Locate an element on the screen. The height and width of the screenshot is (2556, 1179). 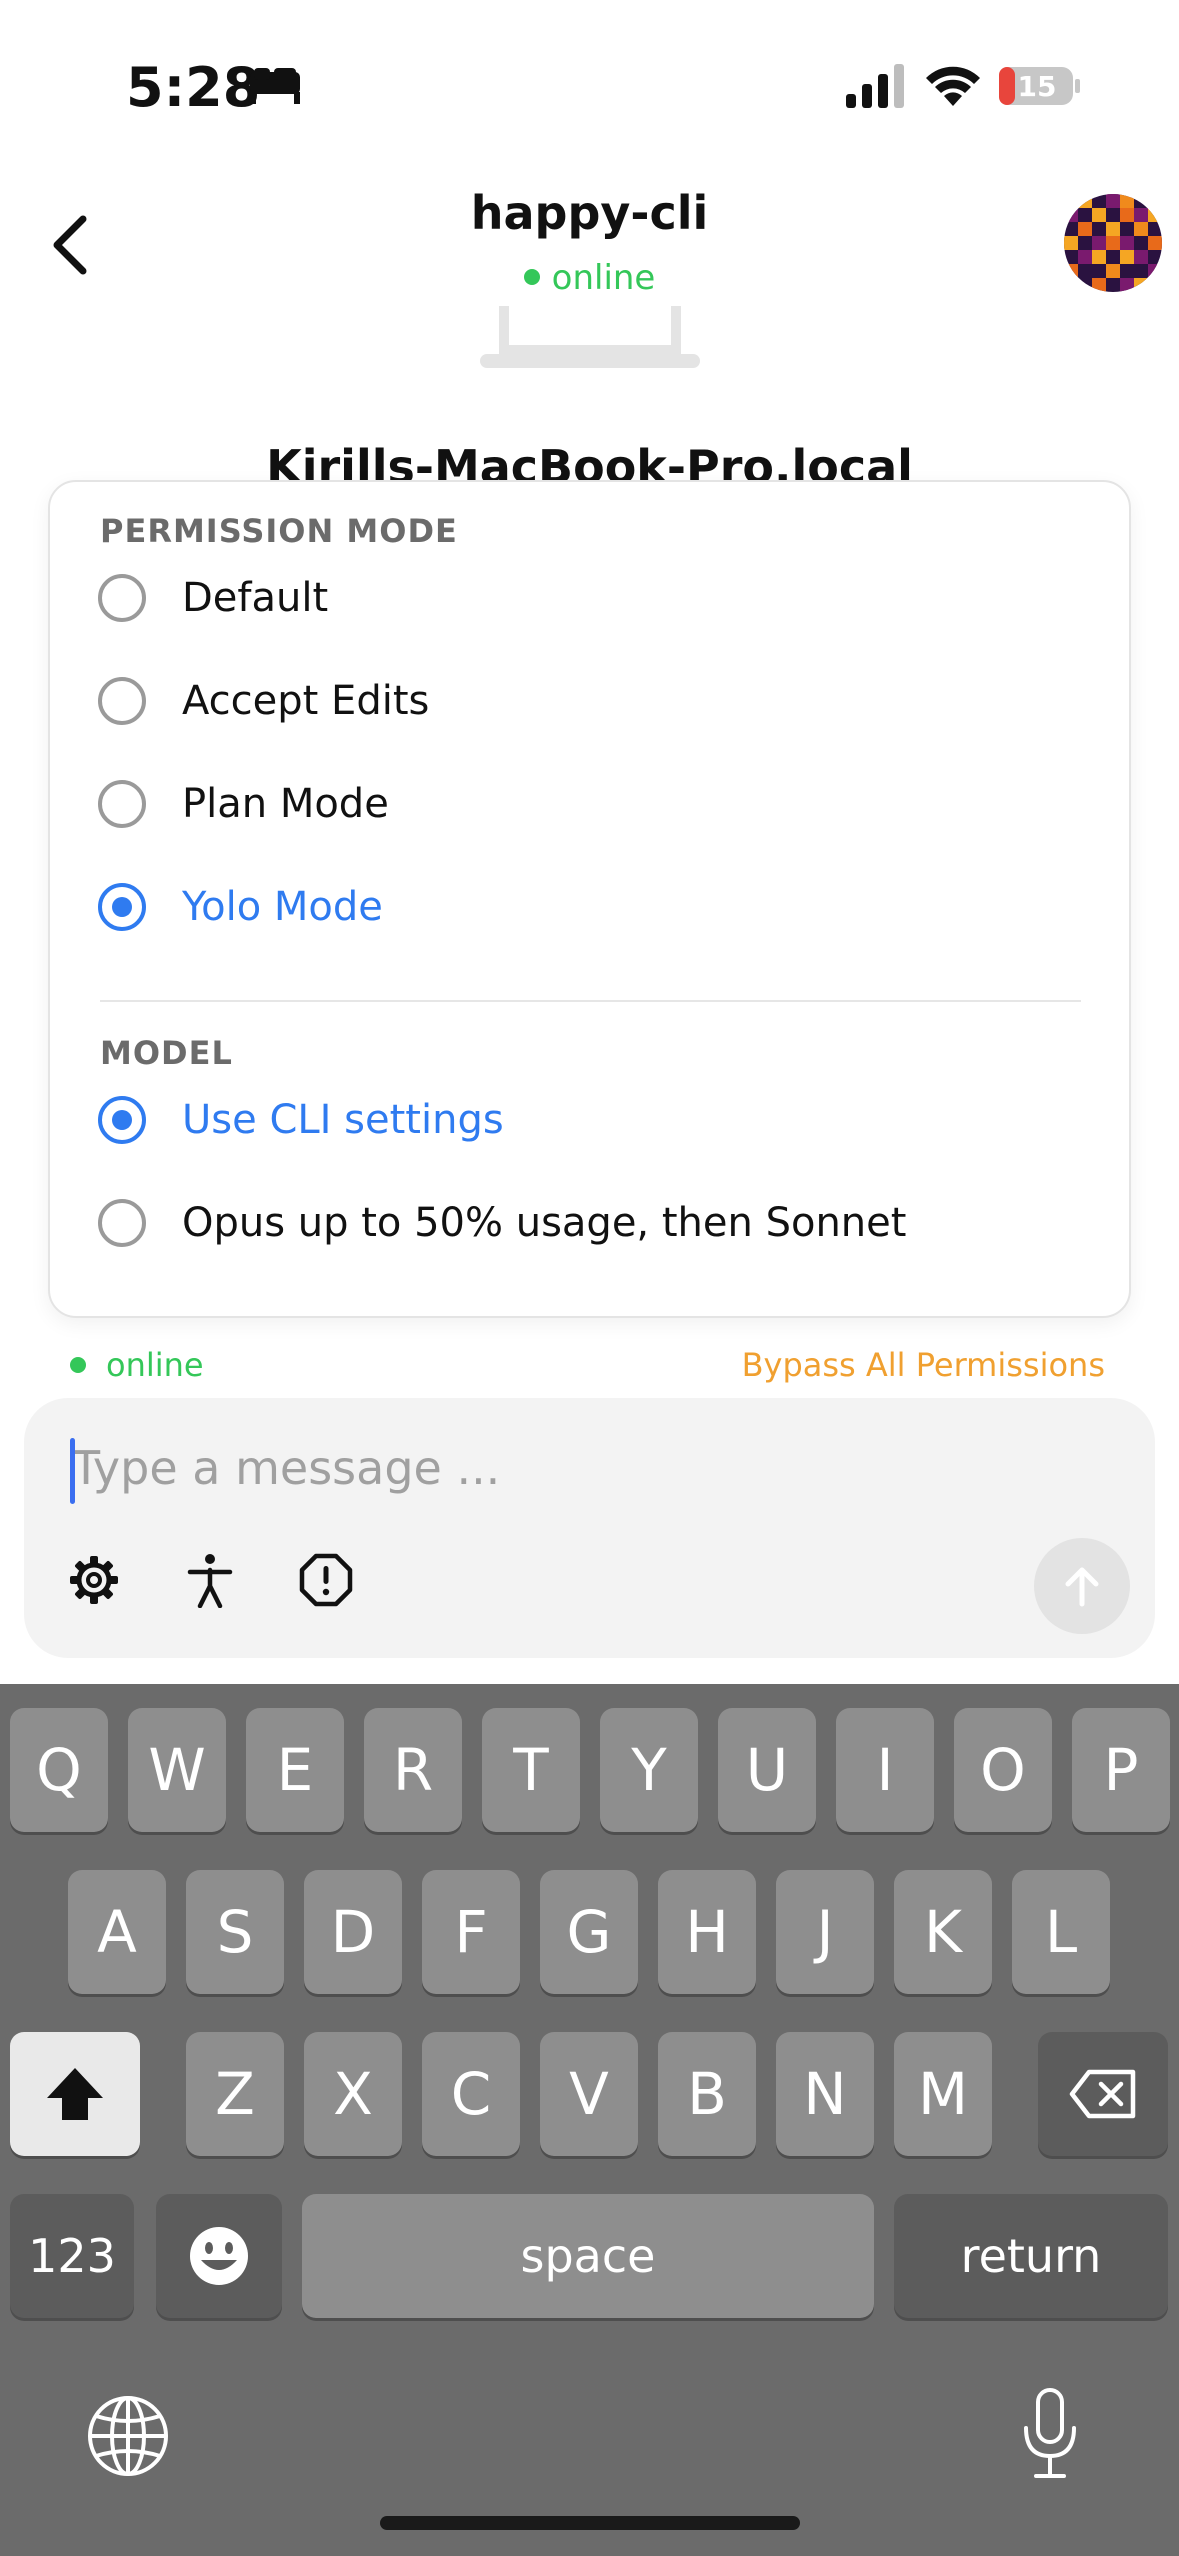
shift-key is located at coordinates (75, 2094).